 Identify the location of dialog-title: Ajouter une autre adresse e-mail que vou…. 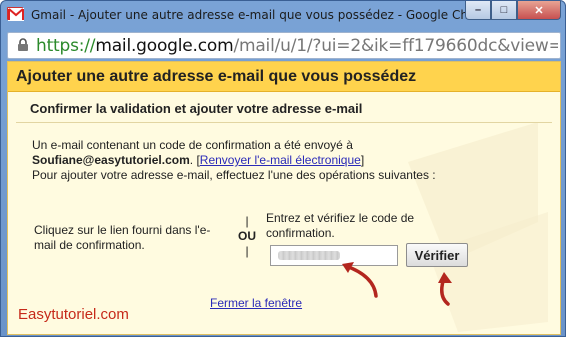
(216, 76).